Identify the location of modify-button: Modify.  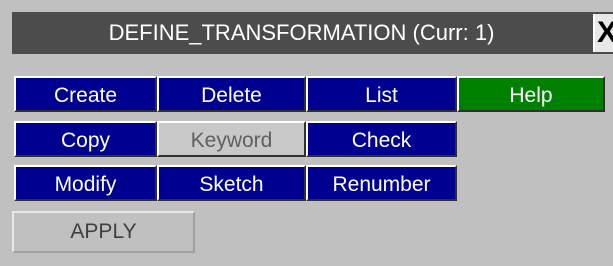
(85, 183).